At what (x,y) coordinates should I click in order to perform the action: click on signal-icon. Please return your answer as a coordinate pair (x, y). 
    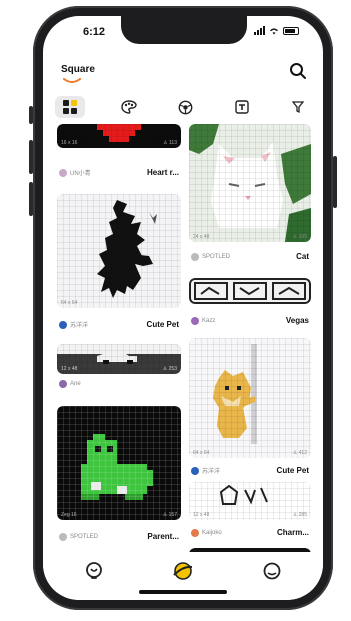
    Looking at the image, I should click on (259, 30).